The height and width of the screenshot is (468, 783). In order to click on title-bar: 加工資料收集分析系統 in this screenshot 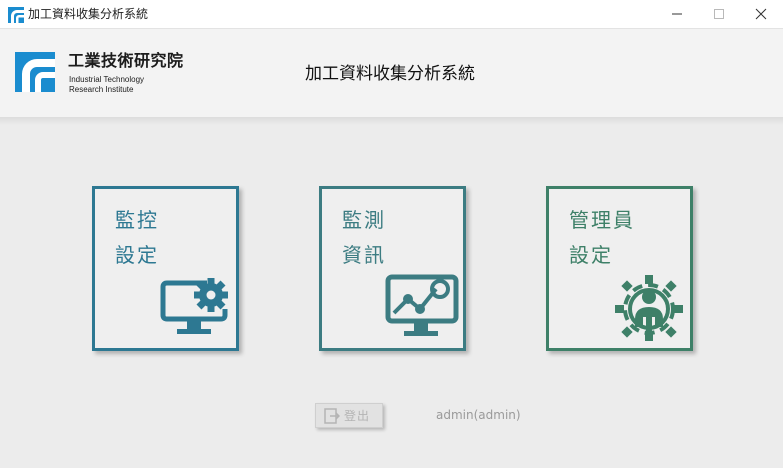, I will do `click(391, 14)`.